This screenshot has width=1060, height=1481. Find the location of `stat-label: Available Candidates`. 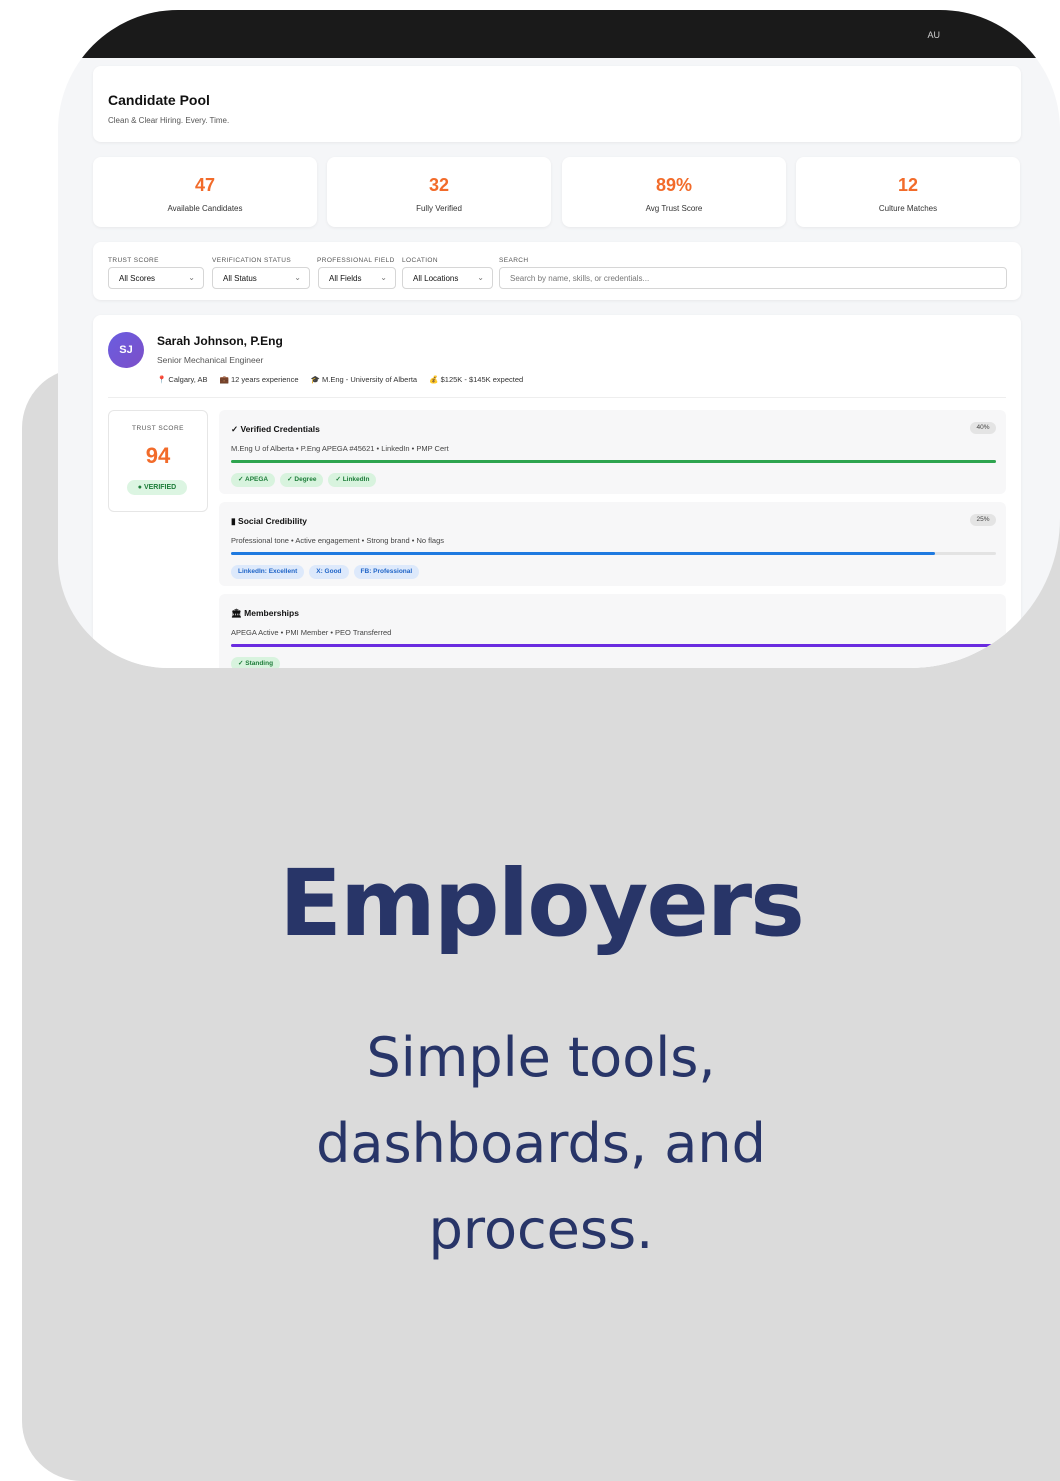

stat-label: Available Candidates is located at coordinates (205, 208).